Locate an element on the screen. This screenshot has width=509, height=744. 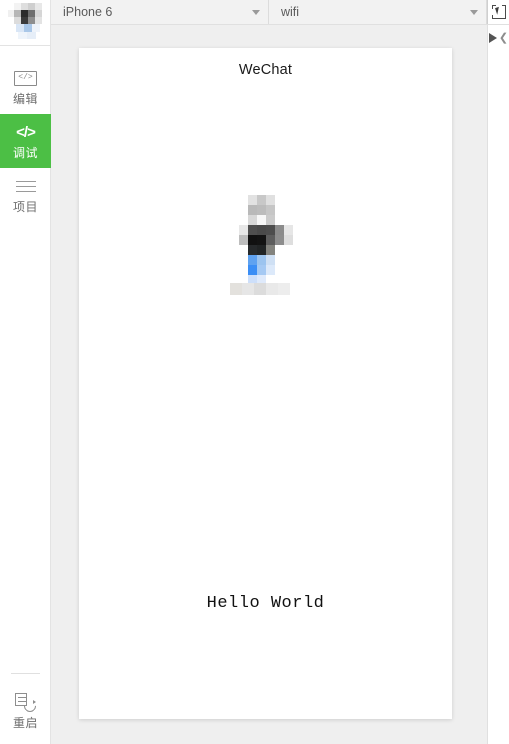
sidebar-item-restart-label: 重启 is located at coordinates (25, 723).